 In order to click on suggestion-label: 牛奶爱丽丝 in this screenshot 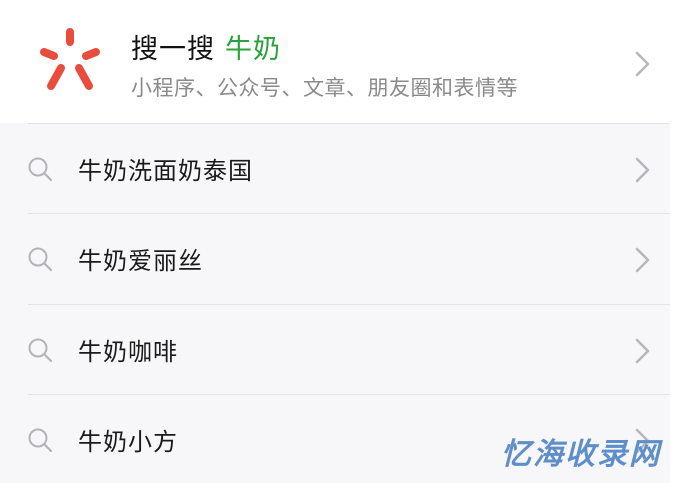, I will do `click(140, 261)`.